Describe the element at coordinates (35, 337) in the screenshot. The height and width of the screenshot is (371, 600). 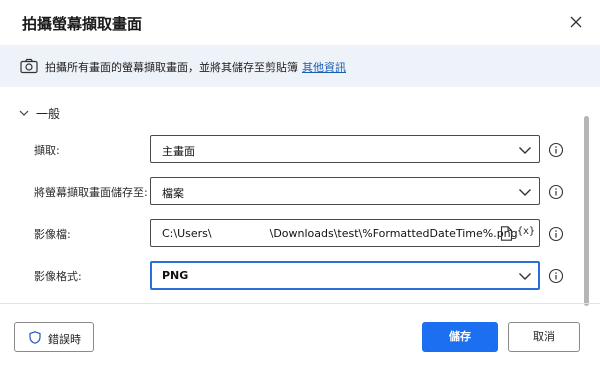
I see `shield-icon` at that location.